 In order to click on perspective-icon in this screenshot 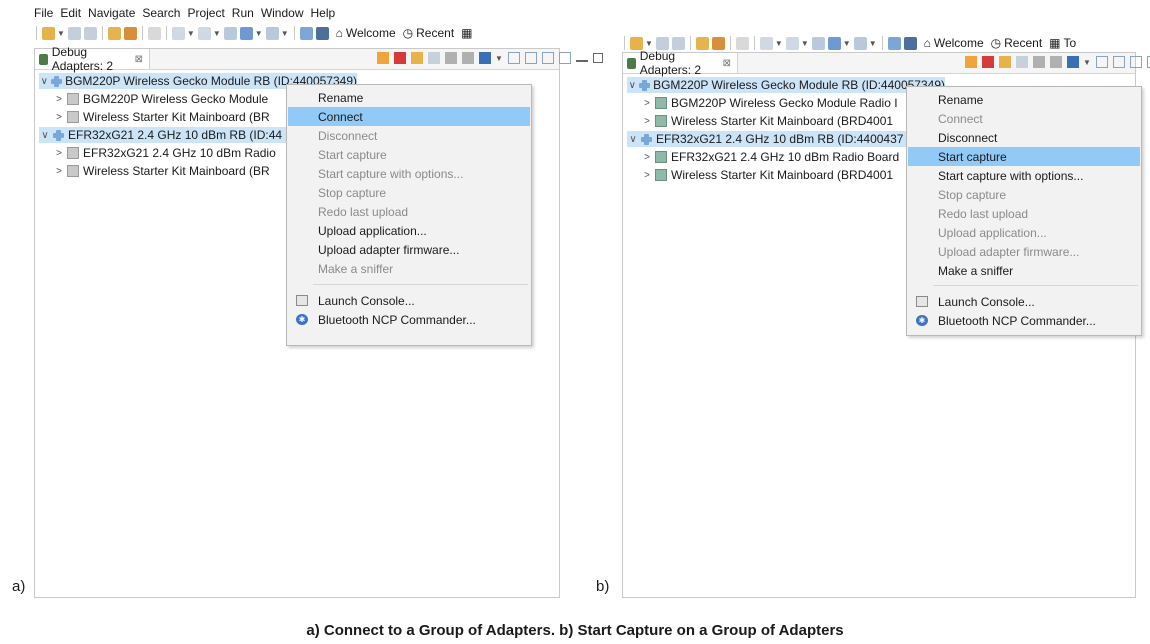, I will do `click(322, 33)`.